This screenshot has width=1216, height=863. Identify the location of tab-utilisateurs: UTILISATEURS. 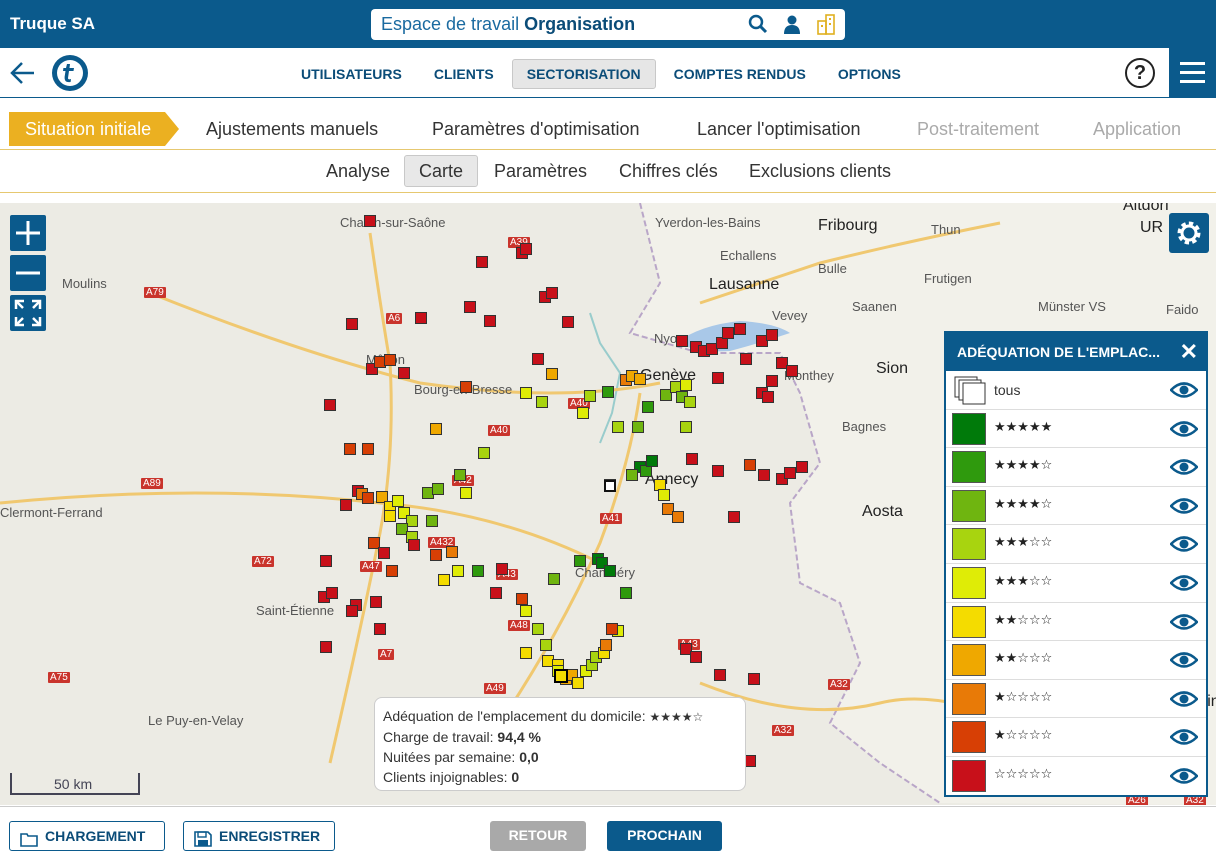
(351, 74).